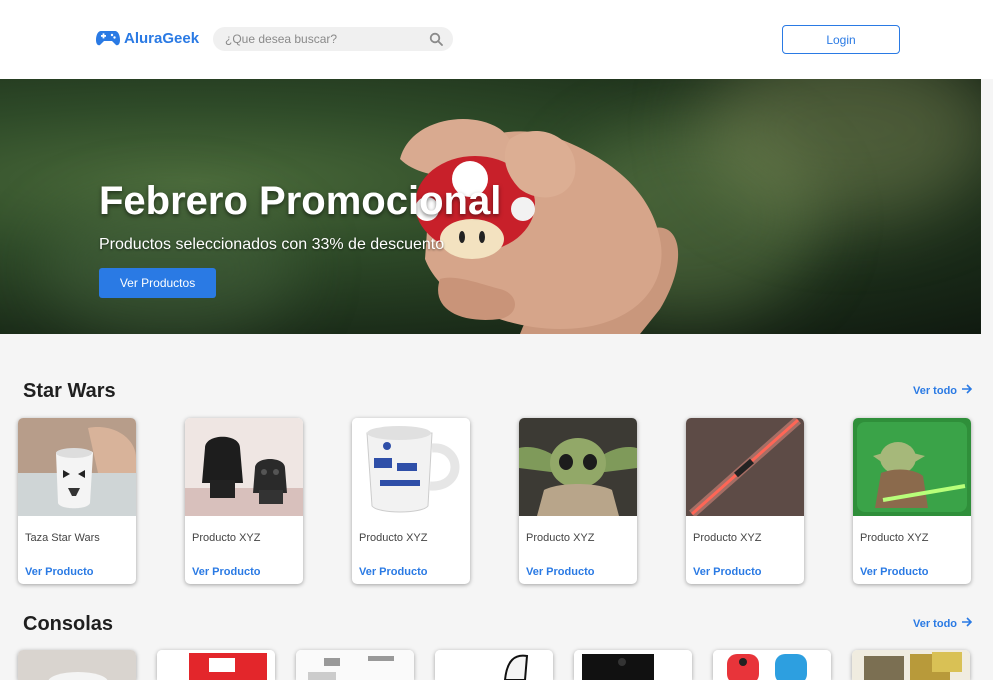 The width and height of the screenshot is (993, 680). What do you see at coordinates (69, 391) in the screenshot?
I see `section-title-star-wars: Star Wars` at bounding box center [69, 391].